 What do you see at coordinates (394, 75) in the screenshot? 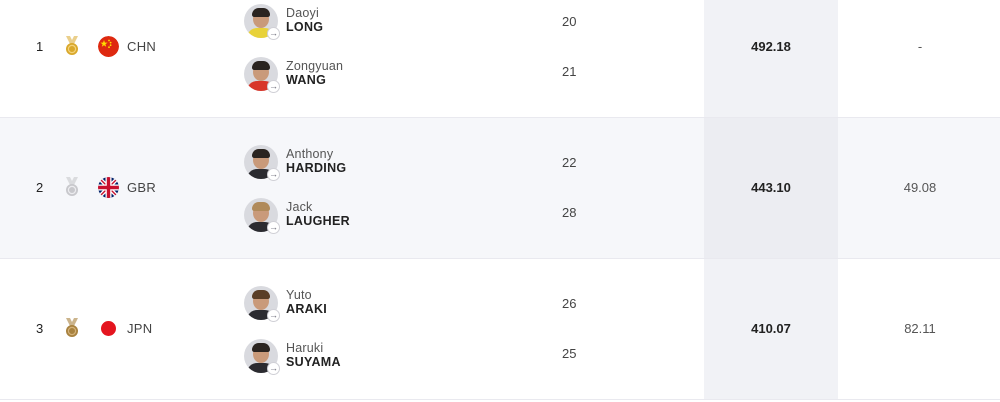
I see `athlete-zongyuan-wang: → Zongyuan WANG` at bounding box center [394, 75].